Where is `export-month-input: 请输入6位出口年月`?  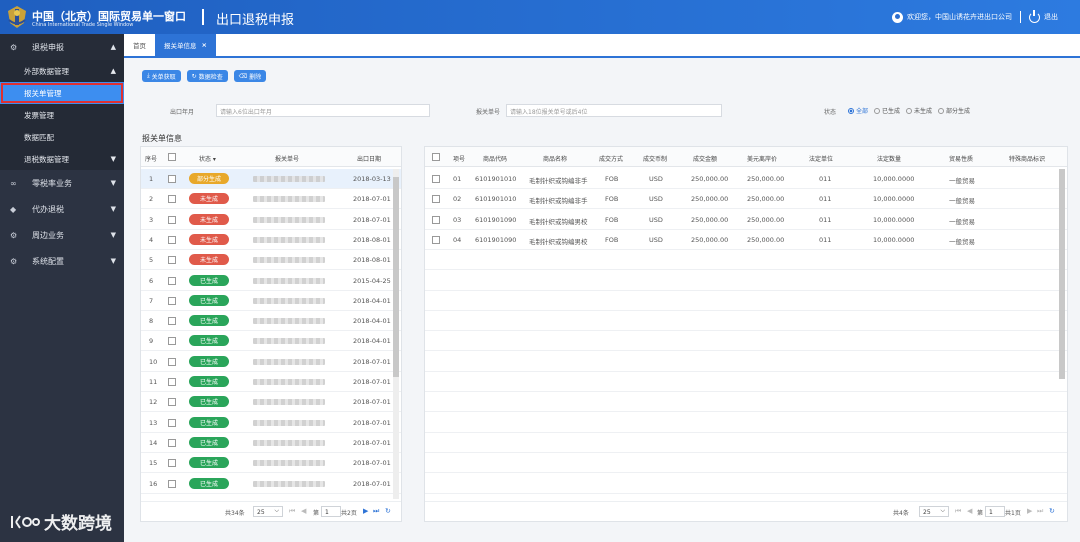 export-month-input: 请输入6位出口年月 is located at coordinates (323, 110).